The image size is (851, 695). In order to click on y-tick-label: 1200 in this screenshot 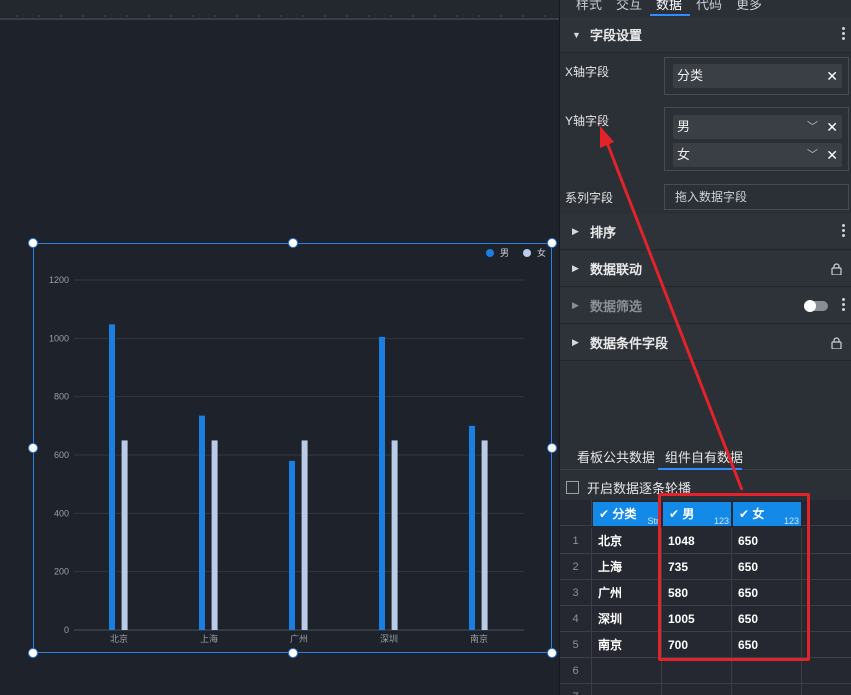, I will do `click(59, 280)`.